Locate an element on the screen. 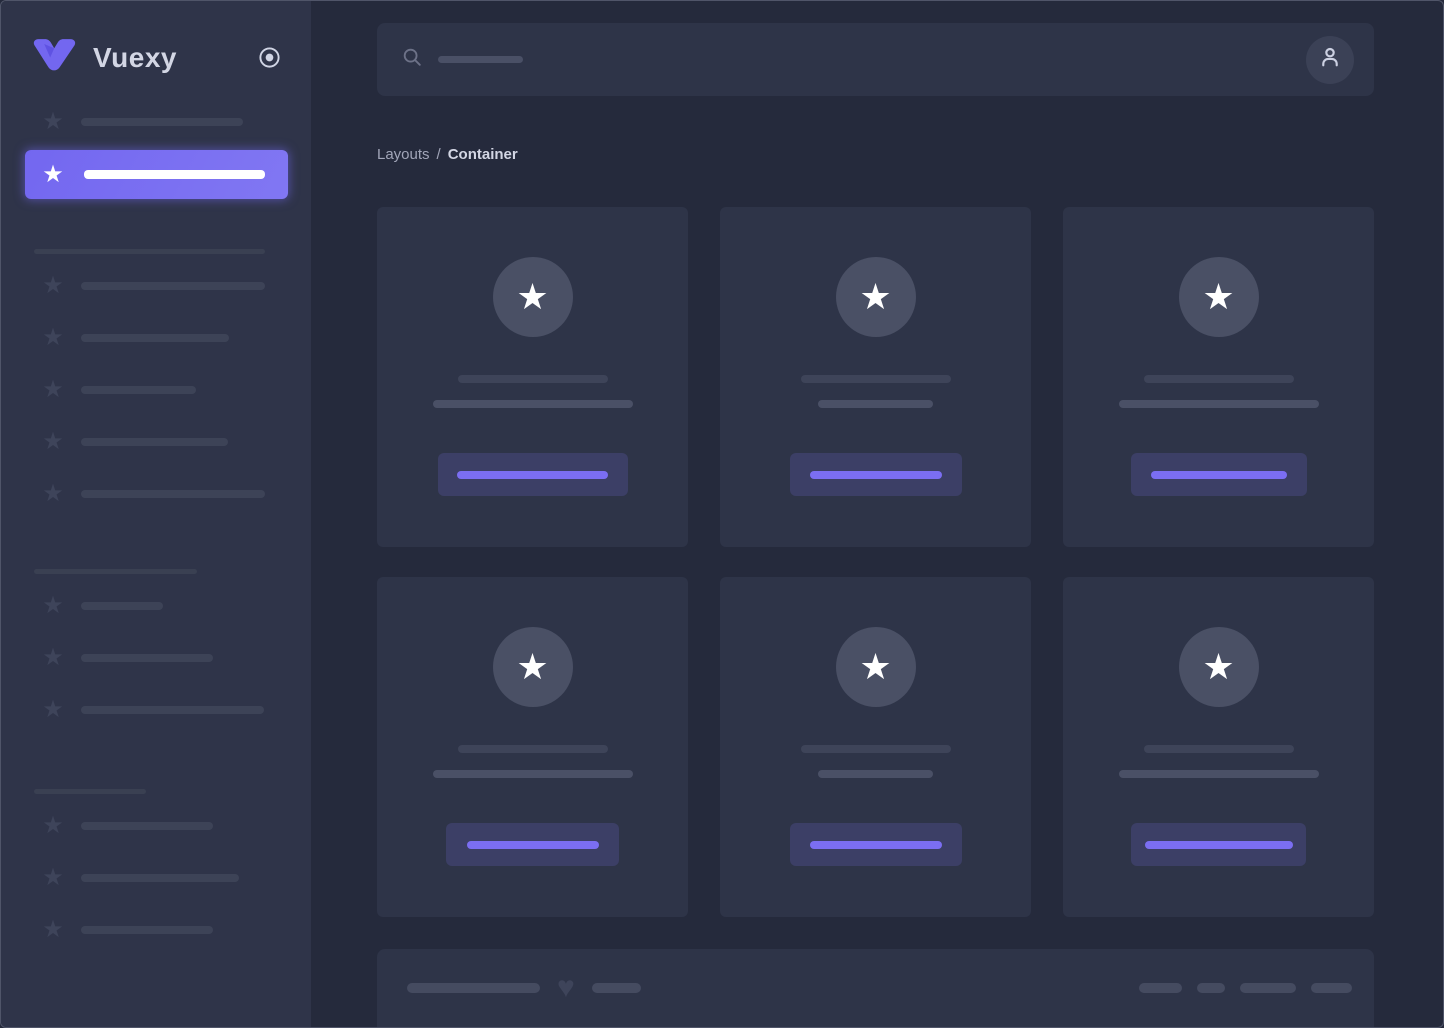 The height and width of the screenshot is (1028, 1444). logo-row: Vuexy is located at coordinates (156, 57).